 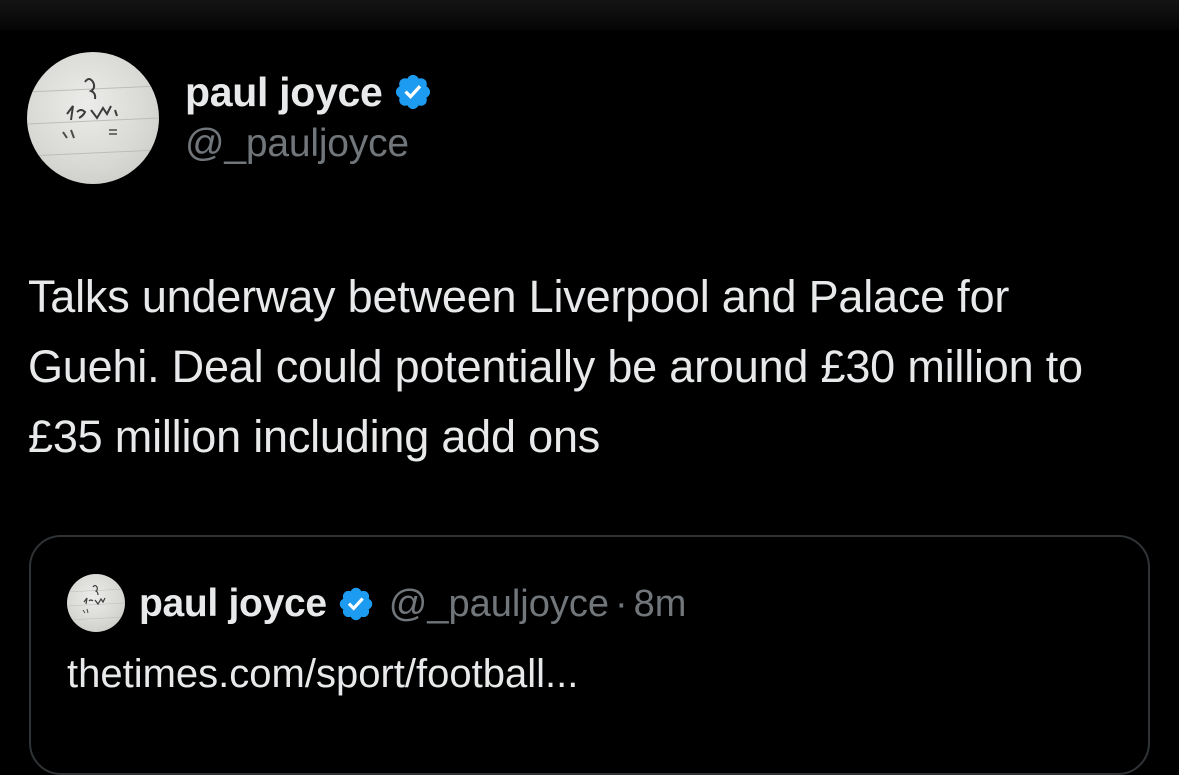 I want to click on quoted-tweet-timestamp: 8m, so click(x=660, y=604).